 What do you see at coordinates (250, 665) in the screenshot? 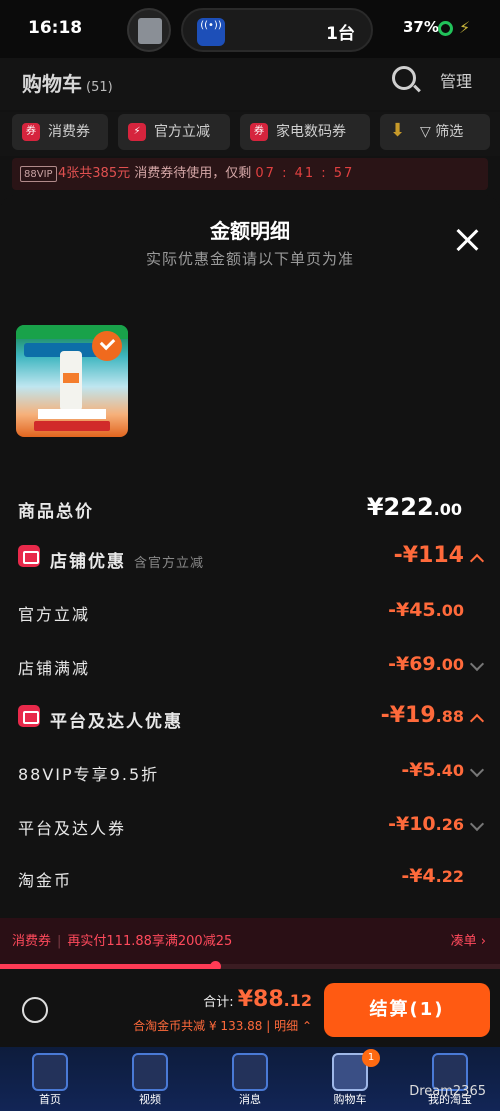
I see `row-store-full-reduction: 店铺满减 -¥69.00` at bounding box center [250, 665].